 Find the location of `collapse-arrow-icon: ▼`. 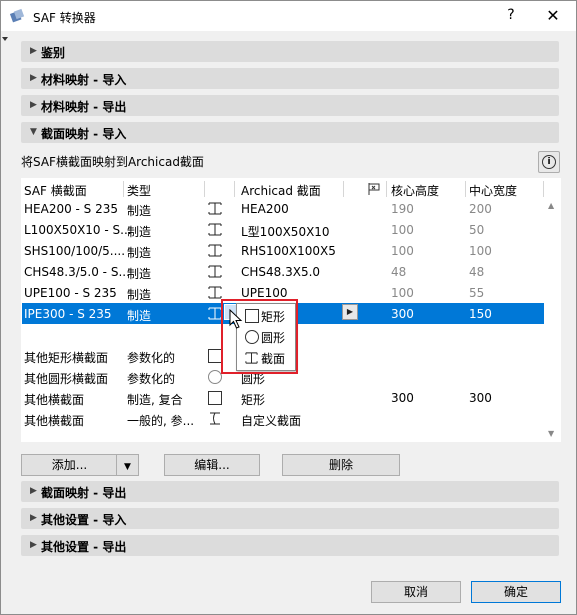

collapse-arrow-icon: ▼ is located at coordinates (33, 132).